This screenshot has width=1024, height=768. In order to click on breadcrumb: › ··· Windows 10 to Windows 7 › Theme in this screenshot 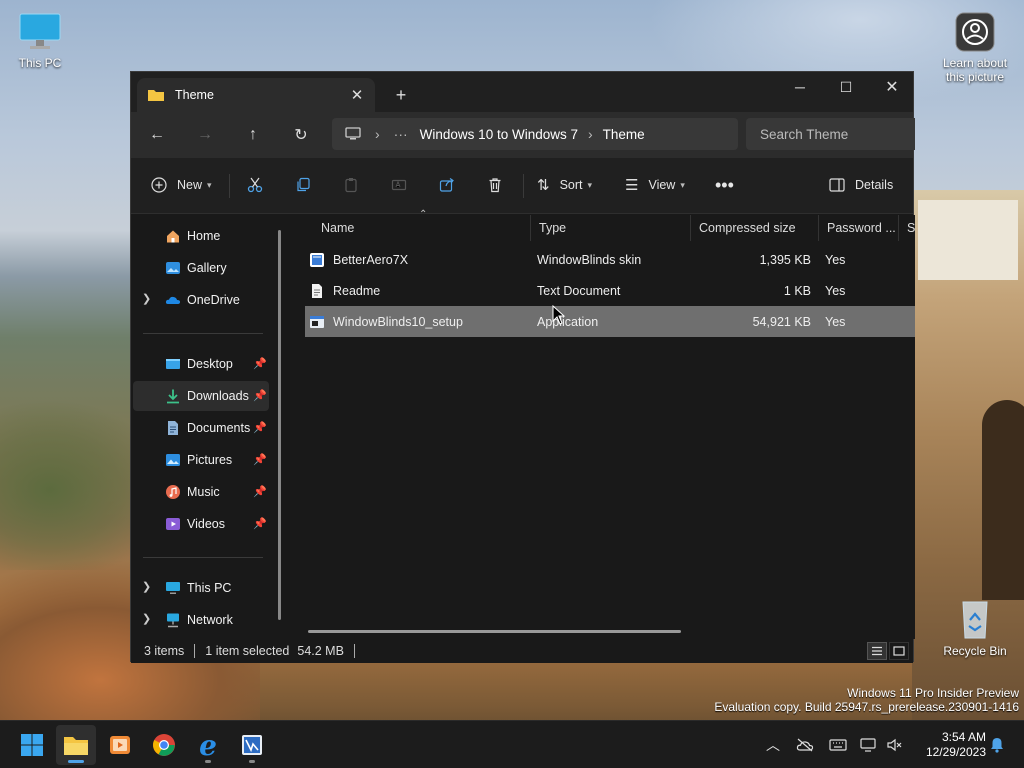, I will do `click(535, 134)`.